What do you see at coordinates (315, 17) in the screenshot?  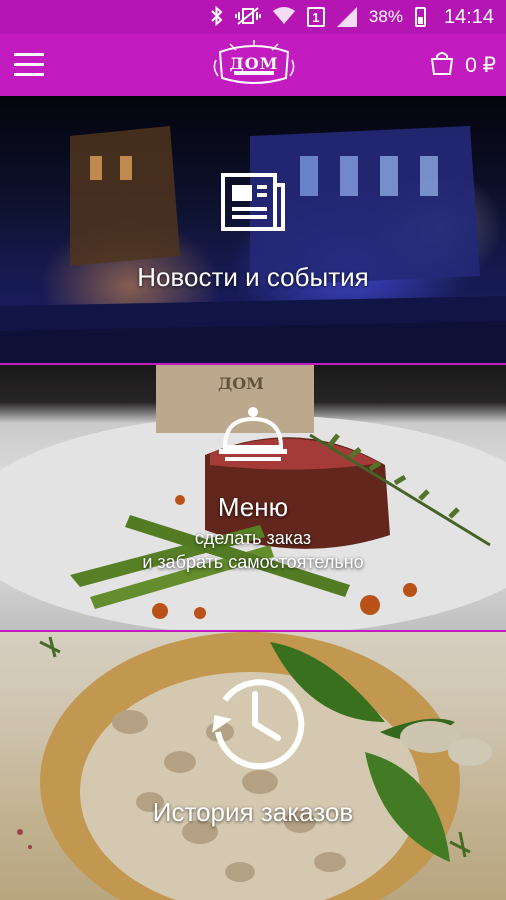 I see `sim-icon: 1` at bounding box center [315, 17].